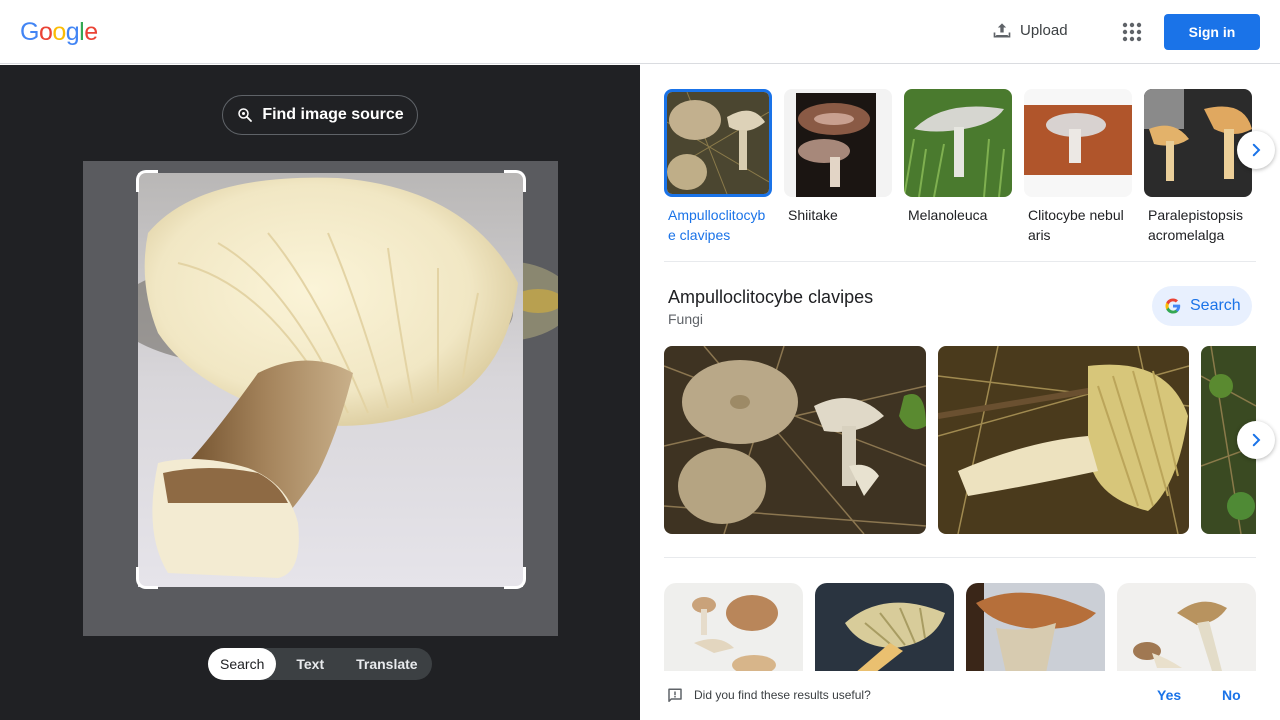  I want to click on related-label: Paralepistopsis acromelalga, so click(1195, 225).